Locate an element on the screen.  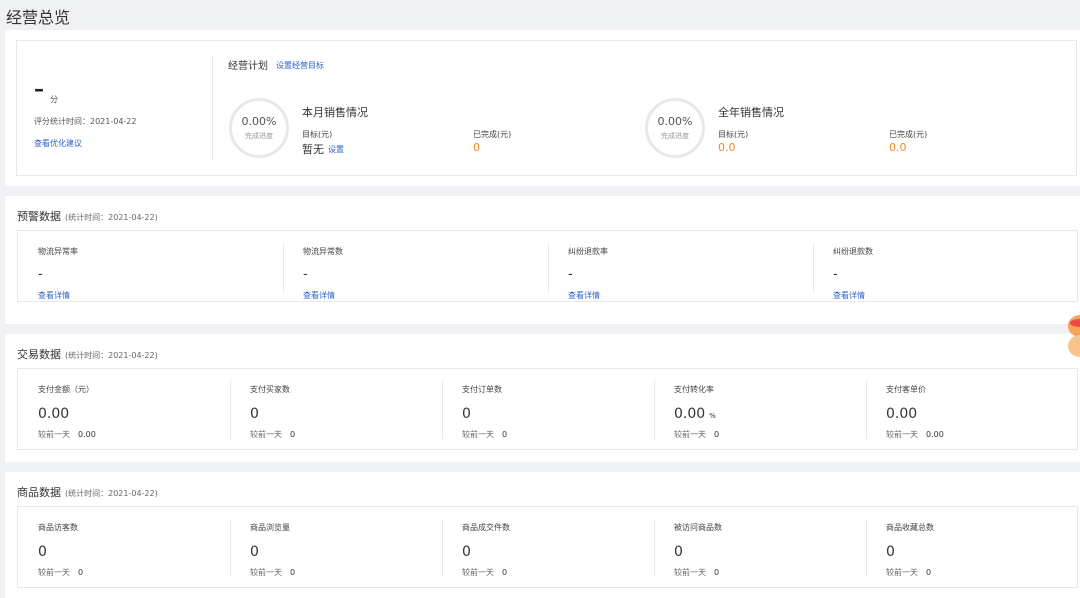
trade-value-orders: 0 is located at coordinates (466, 414).